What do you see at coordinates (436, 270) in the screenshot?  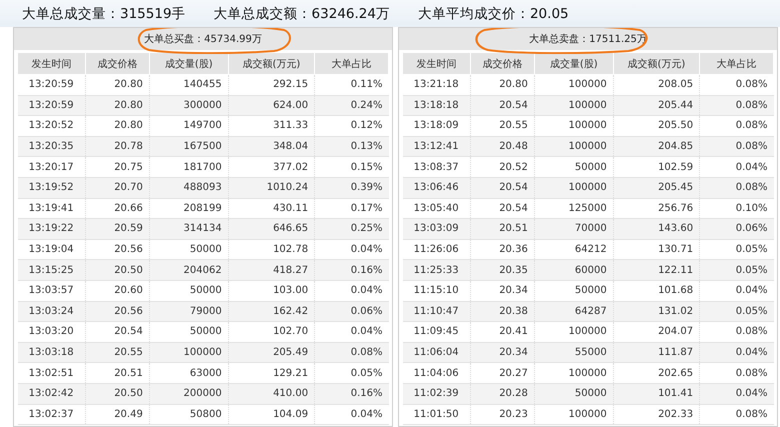 I see `table-cell: 11:25:33` at bounding box center [436, 270].